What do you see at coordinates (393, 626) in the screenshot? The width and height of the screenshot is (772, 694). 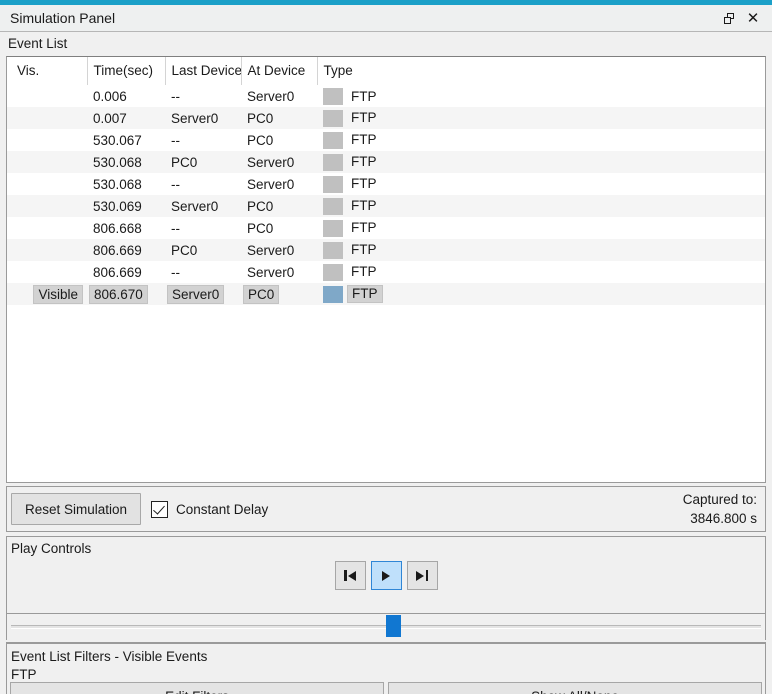 I see `slider-thumb` at bounding box center [393, 626].